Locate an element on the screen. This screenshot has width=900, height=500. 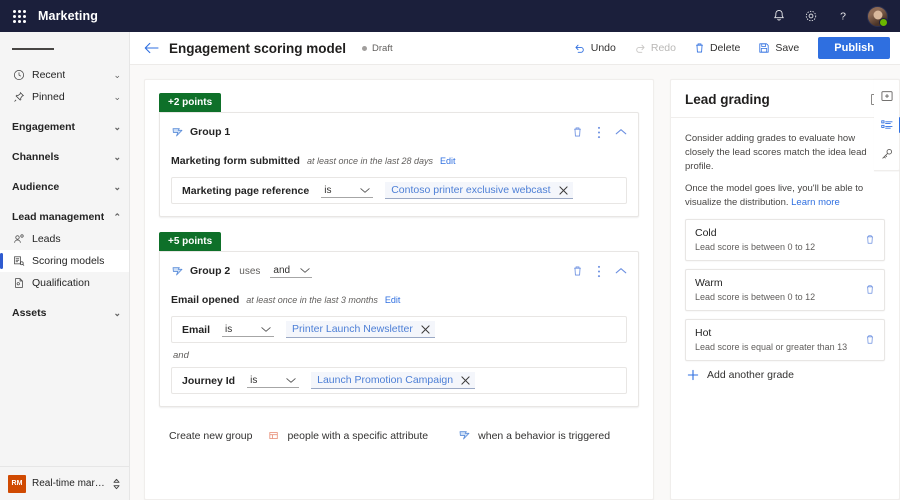
add-another-grade-button: Add another grade is located at coordinates (785, 375).